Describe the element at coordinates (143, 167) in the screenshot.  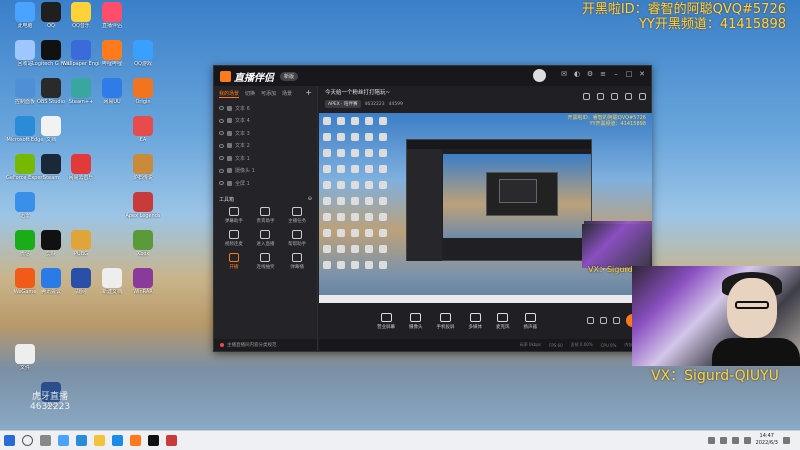
I see `desktop-icon: 炉石传说` at that location.